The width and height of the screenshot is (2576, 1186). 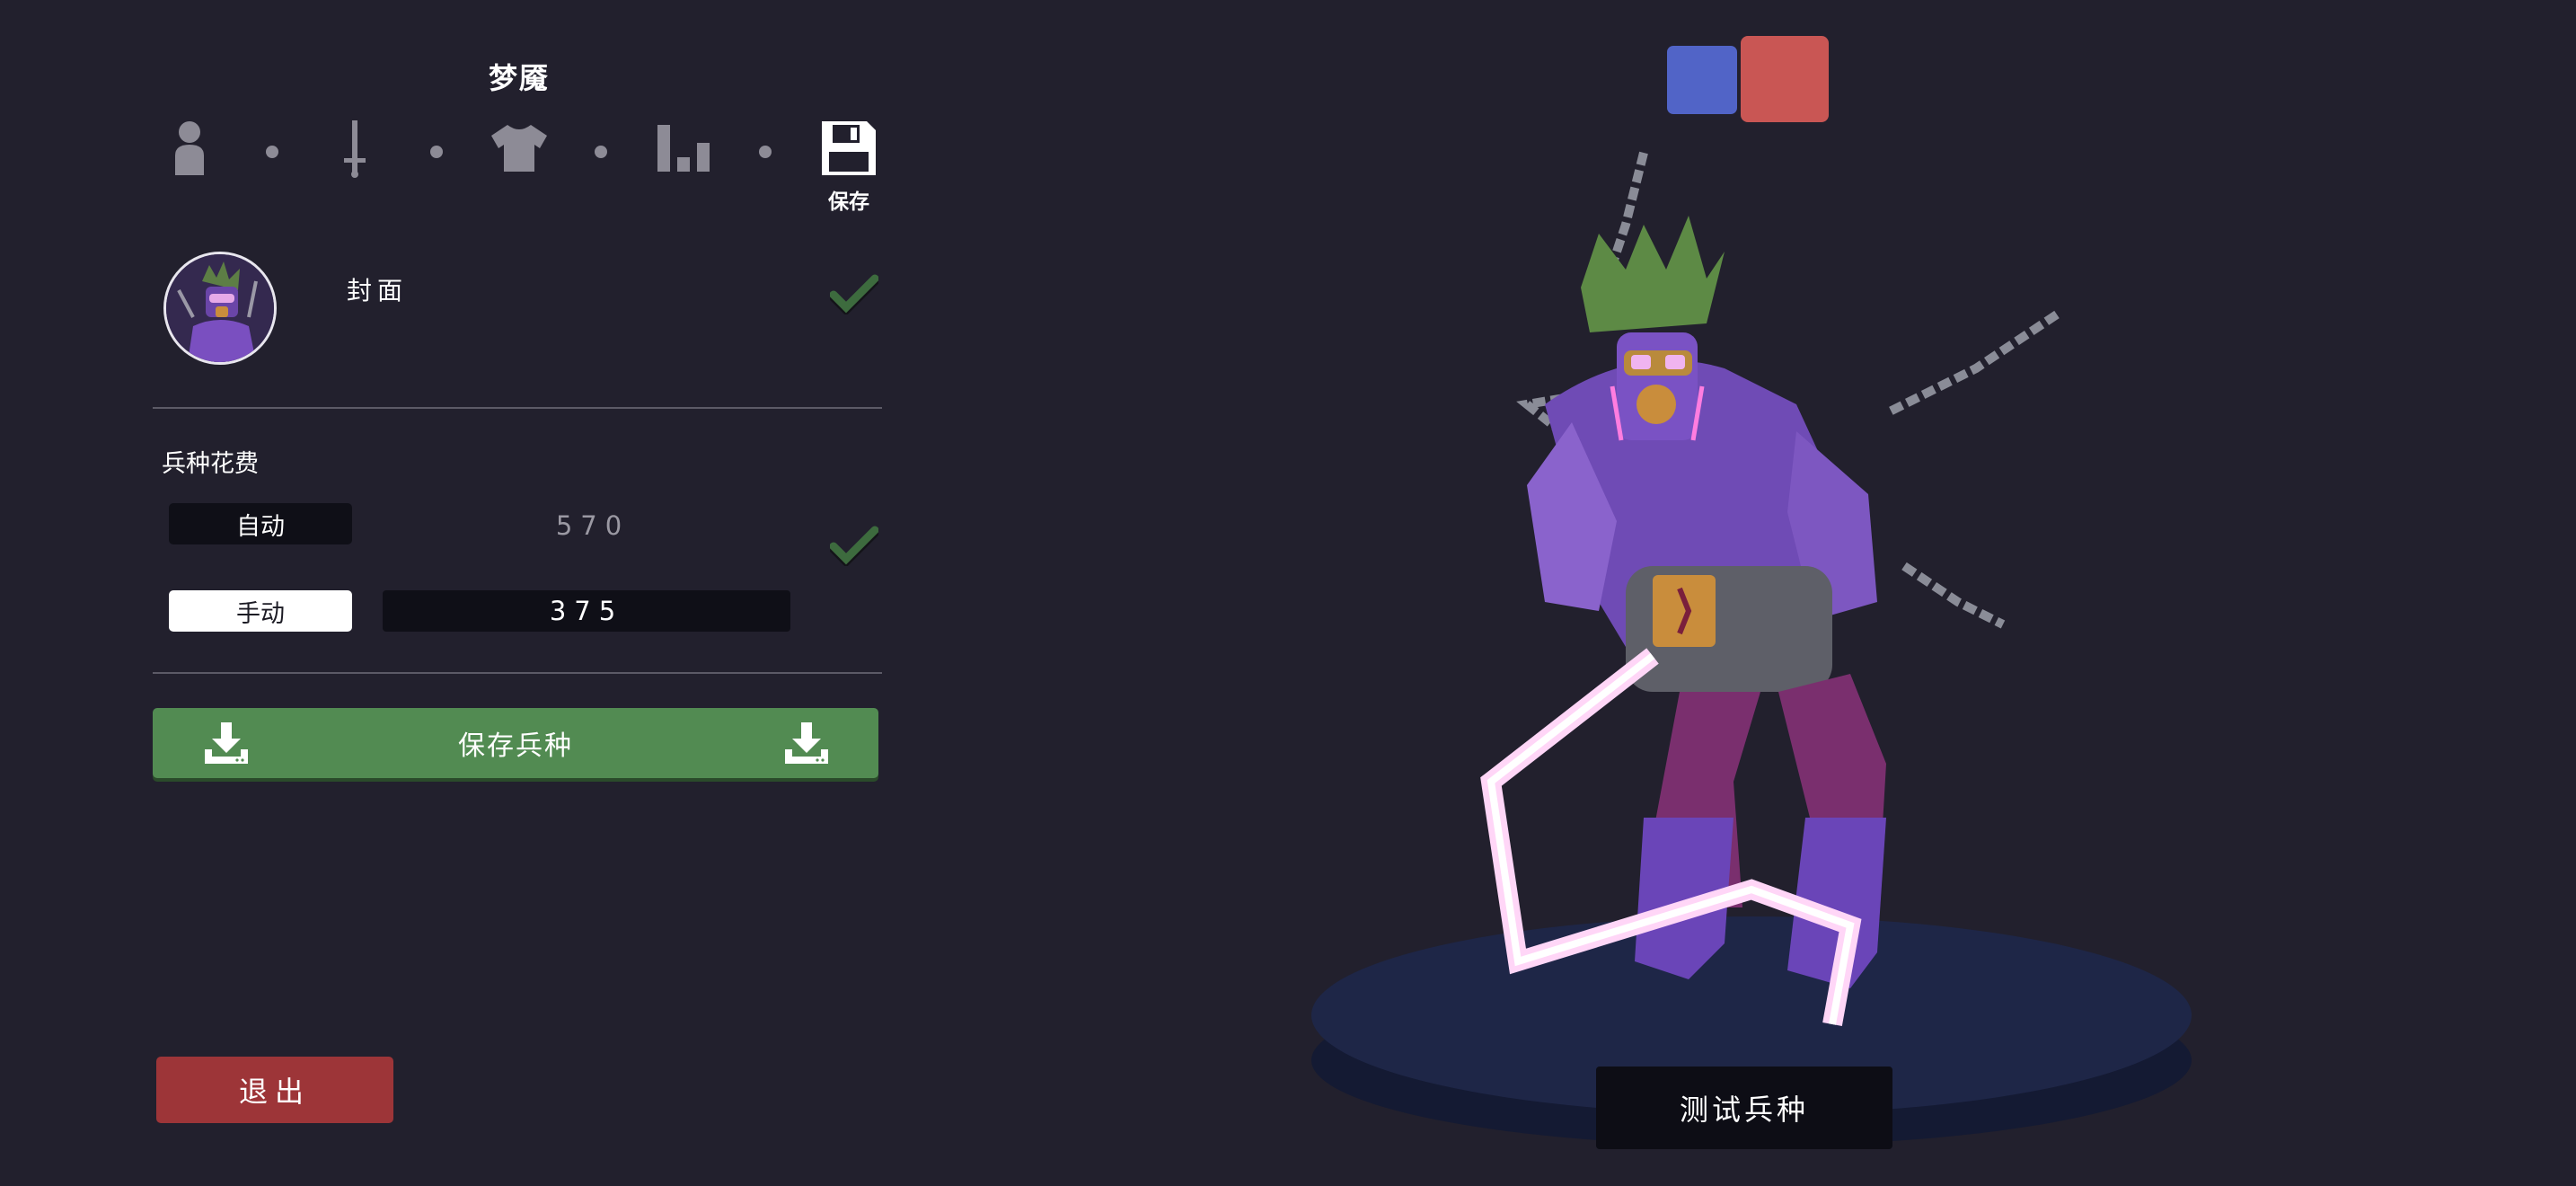 What do you see at coordinates (189, 148) in the screenshot?
I see `person-icon` at bounding box center [189, 148].